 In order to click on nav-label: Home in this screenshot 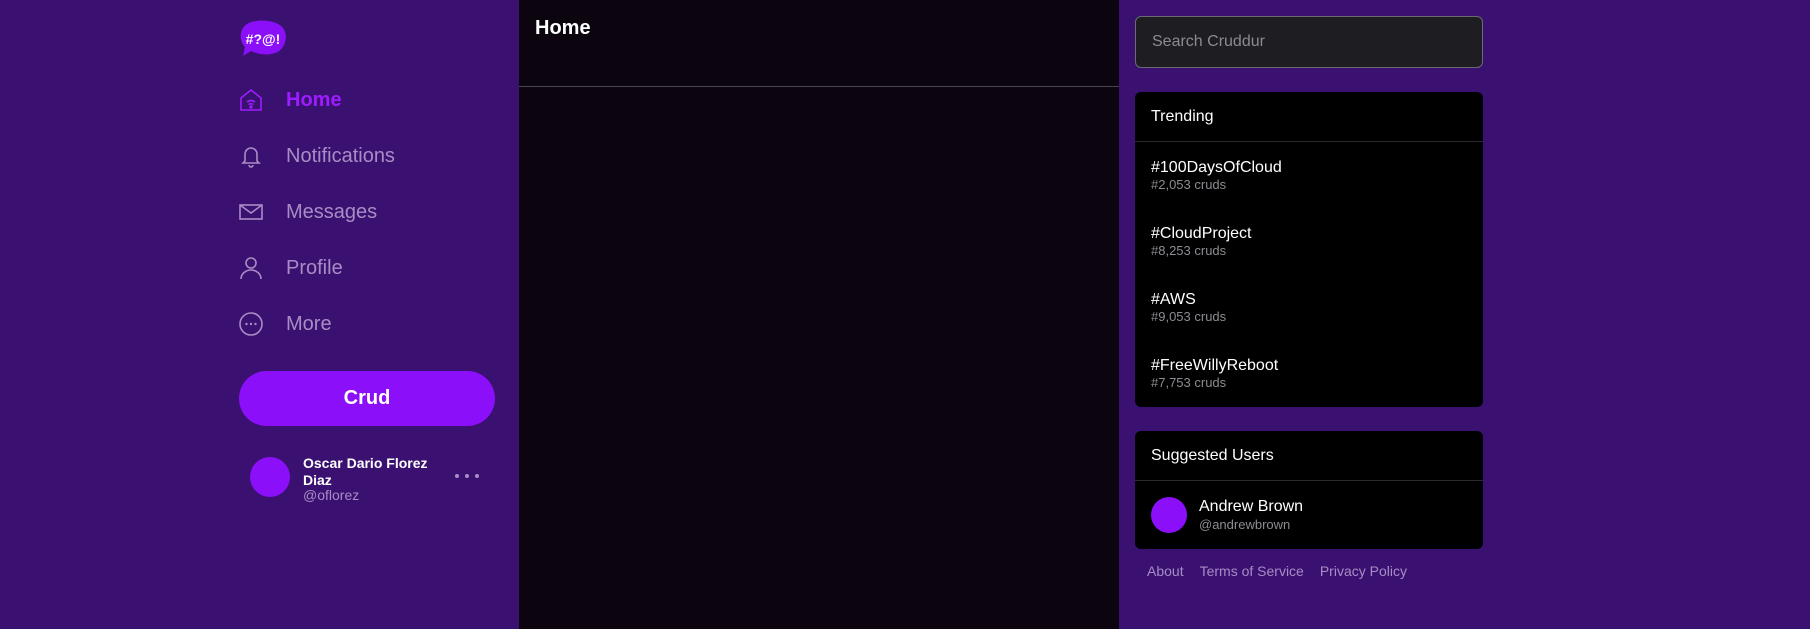, I will do `click(314, 99)`.